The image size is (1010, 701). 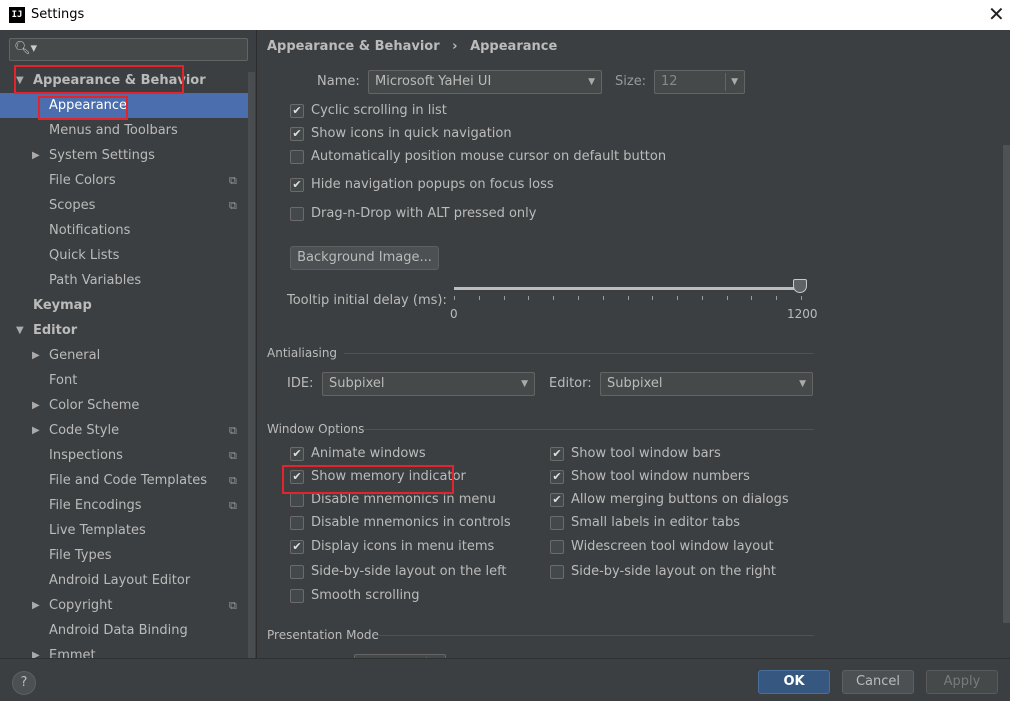 What do you see at coordinates (440, 572) in the screenshot?
I see `checkbox-side-by-side-layout-on-the-left: Side-by-side layout on the left` at bounding box center [440, 572].